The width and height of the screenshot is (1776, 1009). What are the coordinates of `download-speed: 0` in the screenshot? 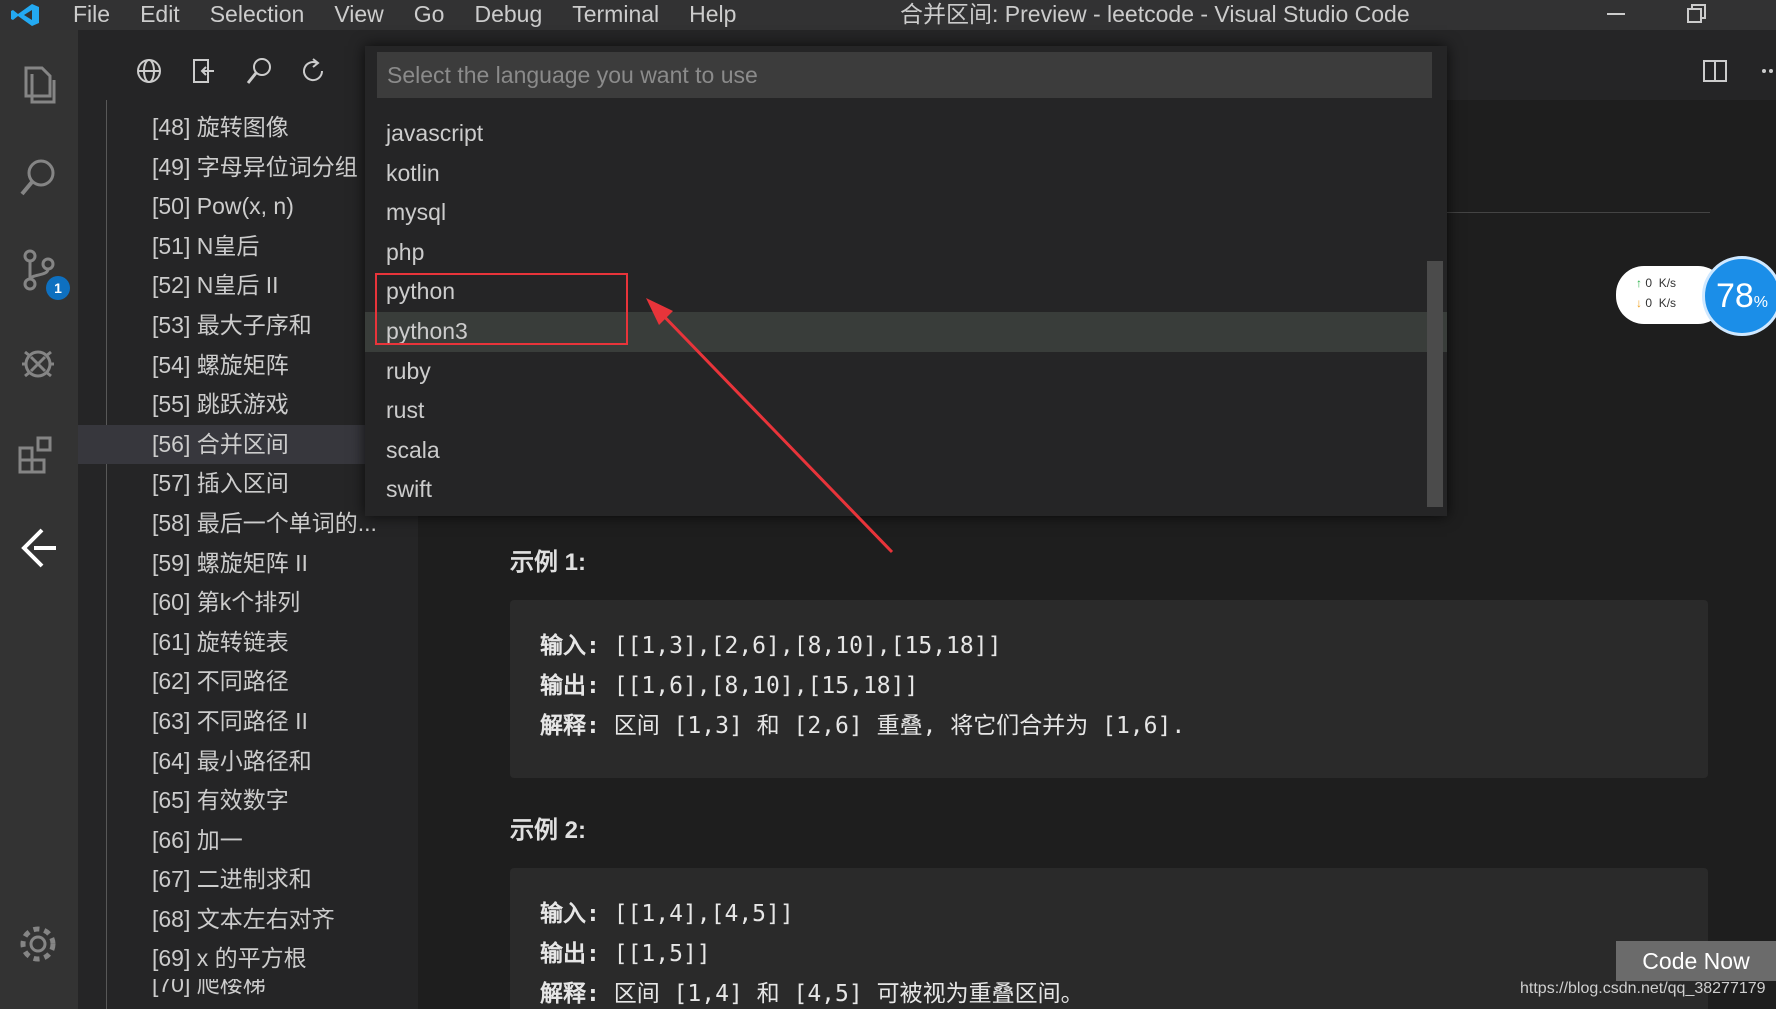 It's located at (1649, 303).